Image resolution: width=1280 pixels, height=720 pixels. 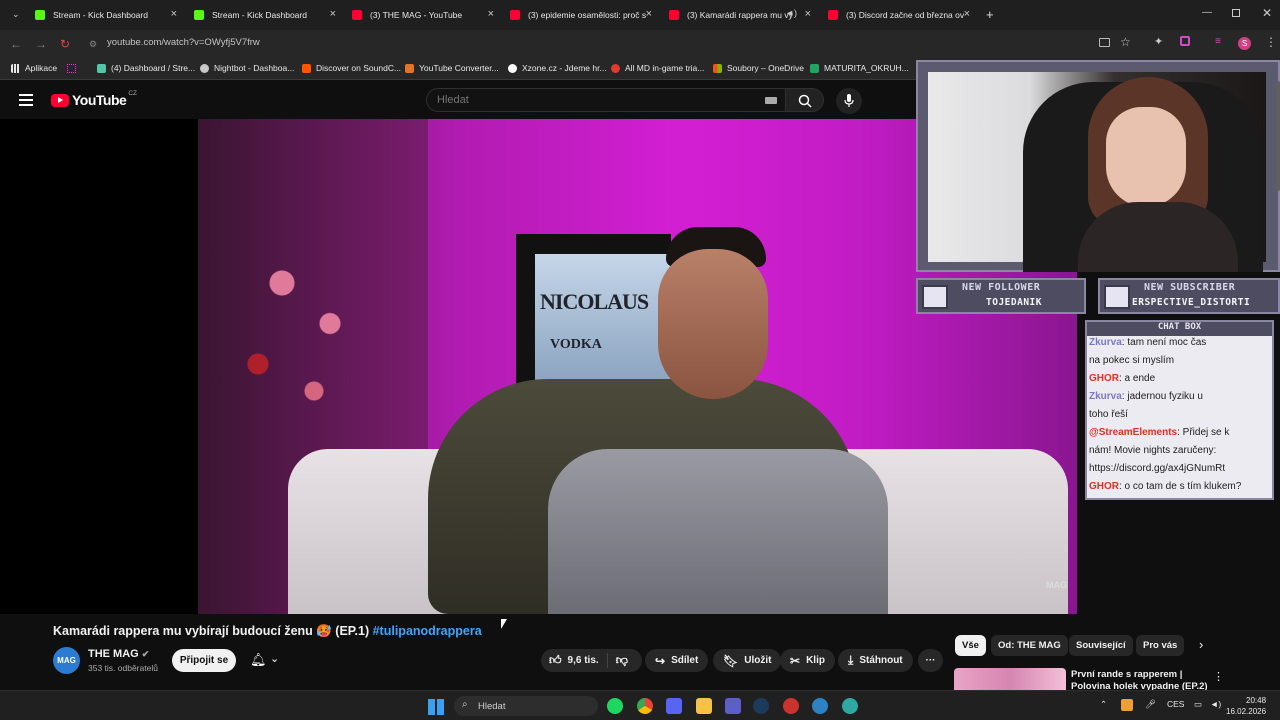 I want to click on channel-avatar: MAG, so click(x=66, y=660).